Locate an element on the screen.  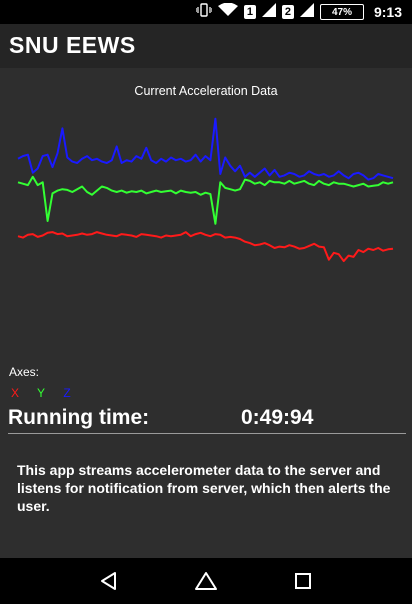
status-bar: 1 2 47% 9:13 is located at coordinates (206, 12).